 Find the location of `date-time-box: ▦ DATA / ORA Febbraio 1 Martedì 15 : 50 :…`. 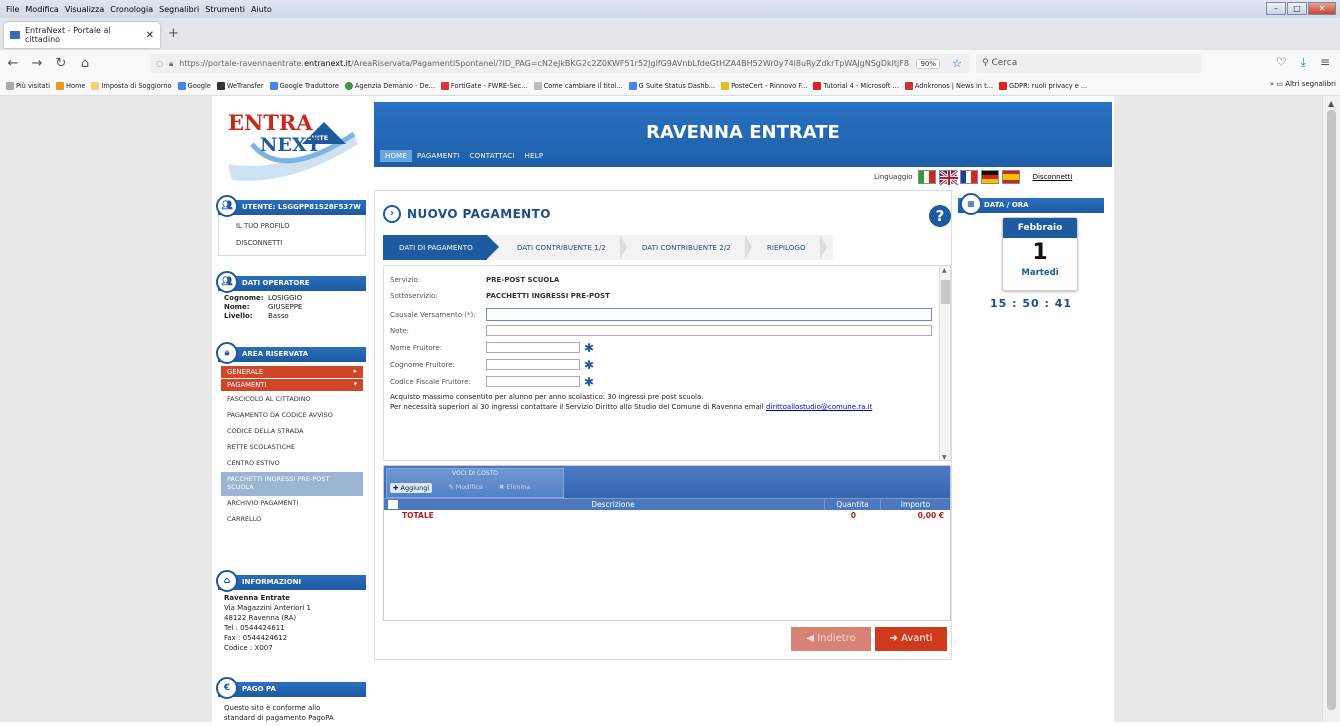

date-time-box: ▦ DATA / ORA Febbraio 1 Martedì 15 : 50 :… is located at coordinates (1031, 251).